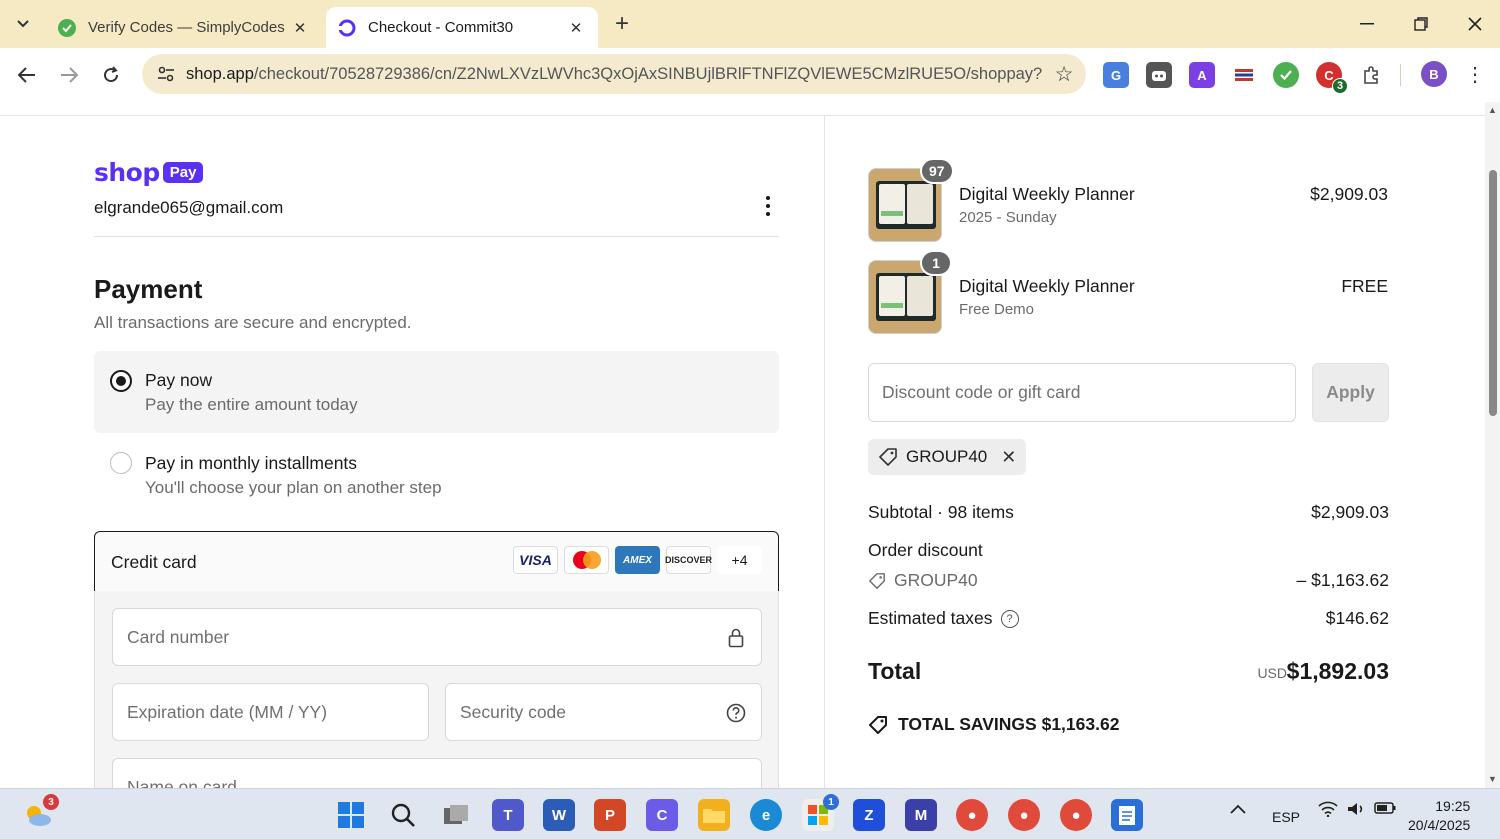  I want to click on puzzle-icon, so click(1372, 75).